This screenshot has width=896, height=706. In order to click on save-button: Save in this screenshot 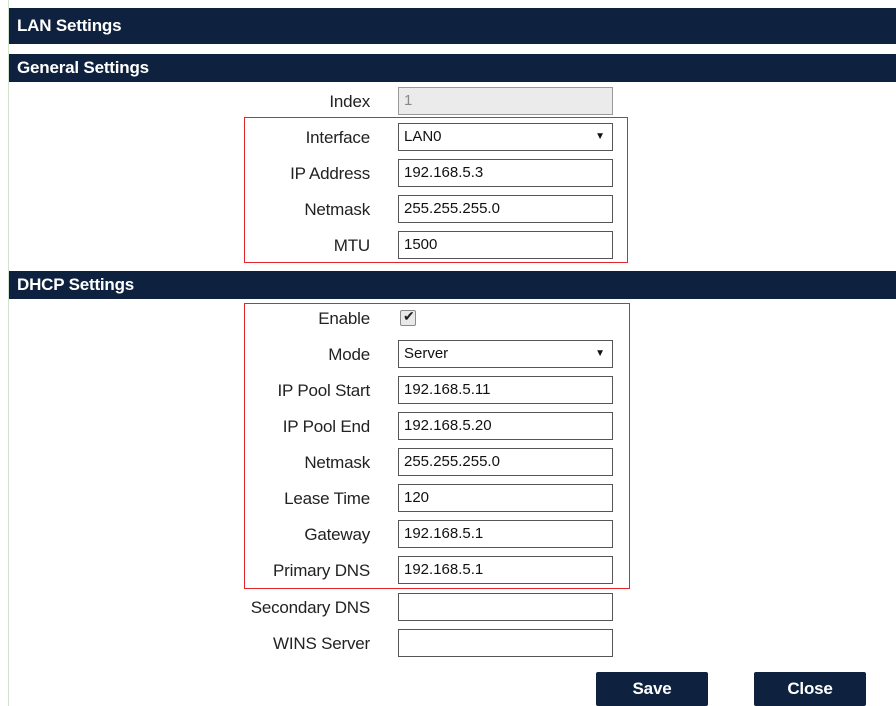, I will do `click(652, 689)`.